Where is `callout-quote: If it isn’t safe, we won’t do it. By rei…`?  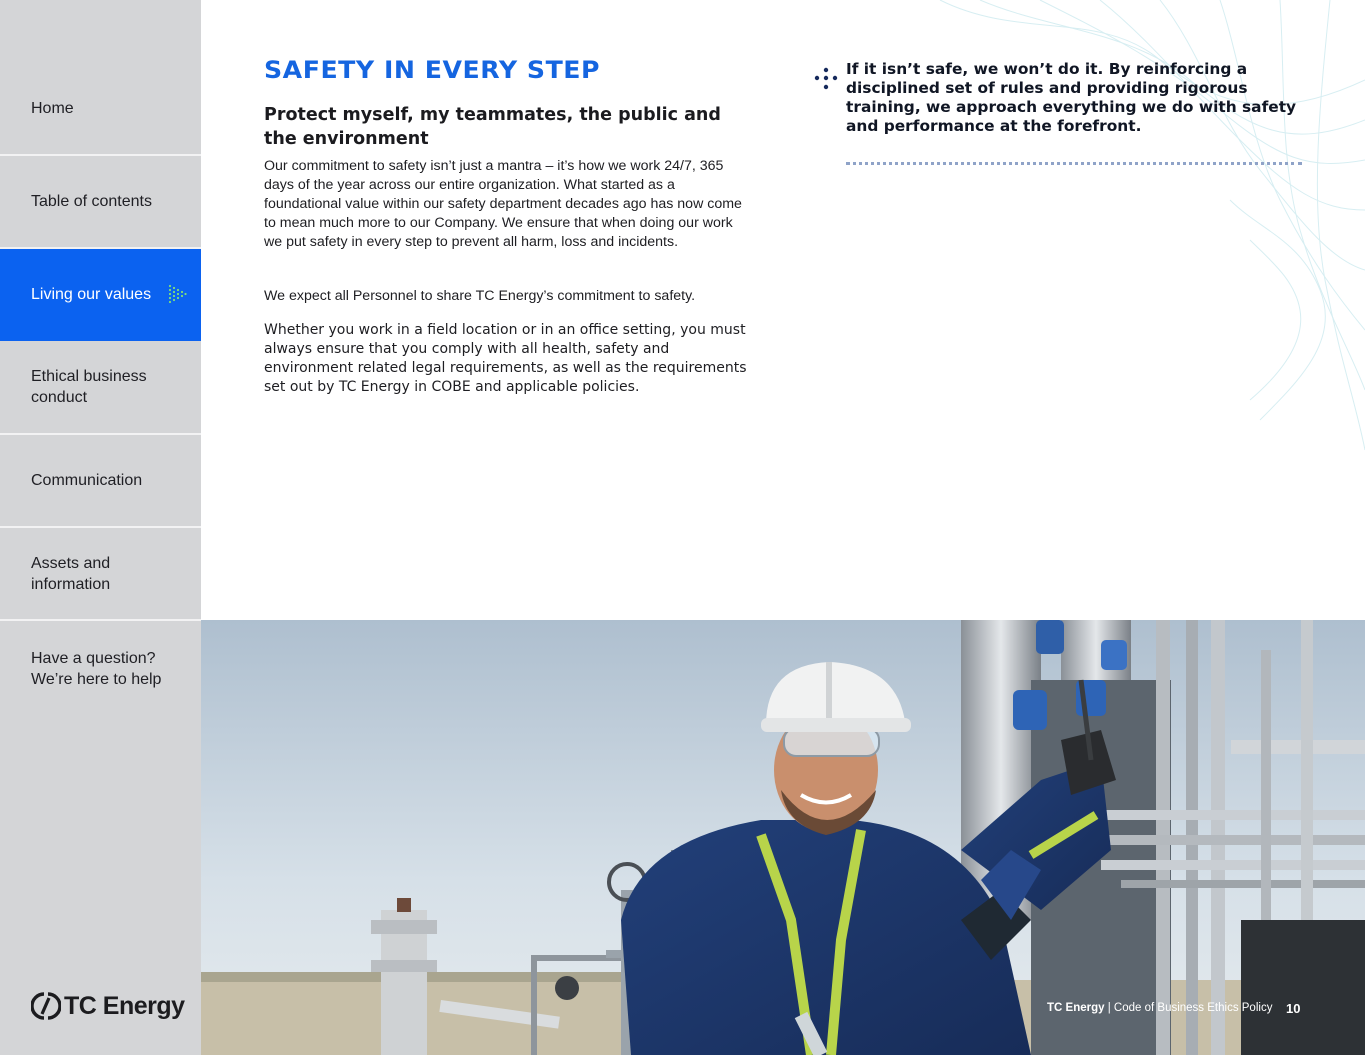
callout-quote: If it isn’t safe, we won’t do it. By rei… is located at coordinates (1071, 97).